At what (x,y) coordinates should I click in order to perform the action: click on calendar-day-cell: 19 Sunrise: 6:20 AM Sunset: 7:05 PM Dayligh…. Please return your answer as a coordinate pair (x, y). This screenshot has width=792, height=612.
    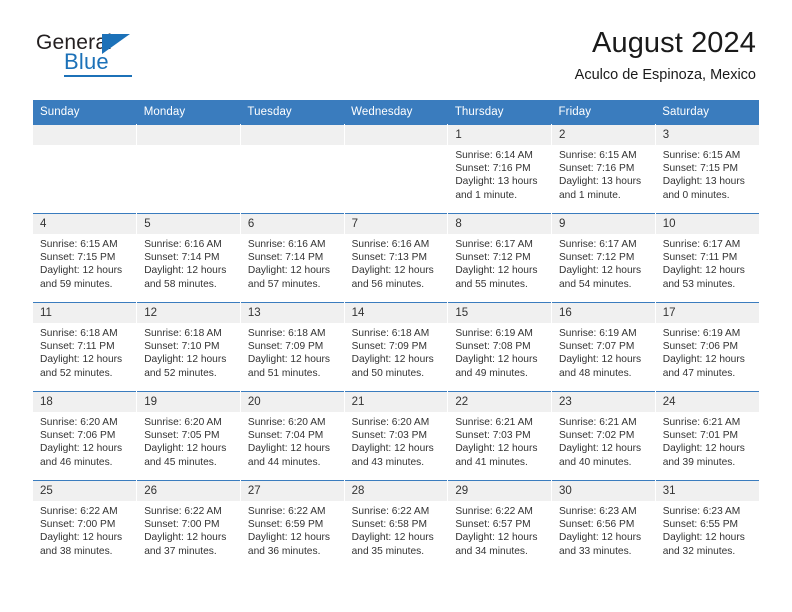
    Looking at the image, I should click on (188, 436).